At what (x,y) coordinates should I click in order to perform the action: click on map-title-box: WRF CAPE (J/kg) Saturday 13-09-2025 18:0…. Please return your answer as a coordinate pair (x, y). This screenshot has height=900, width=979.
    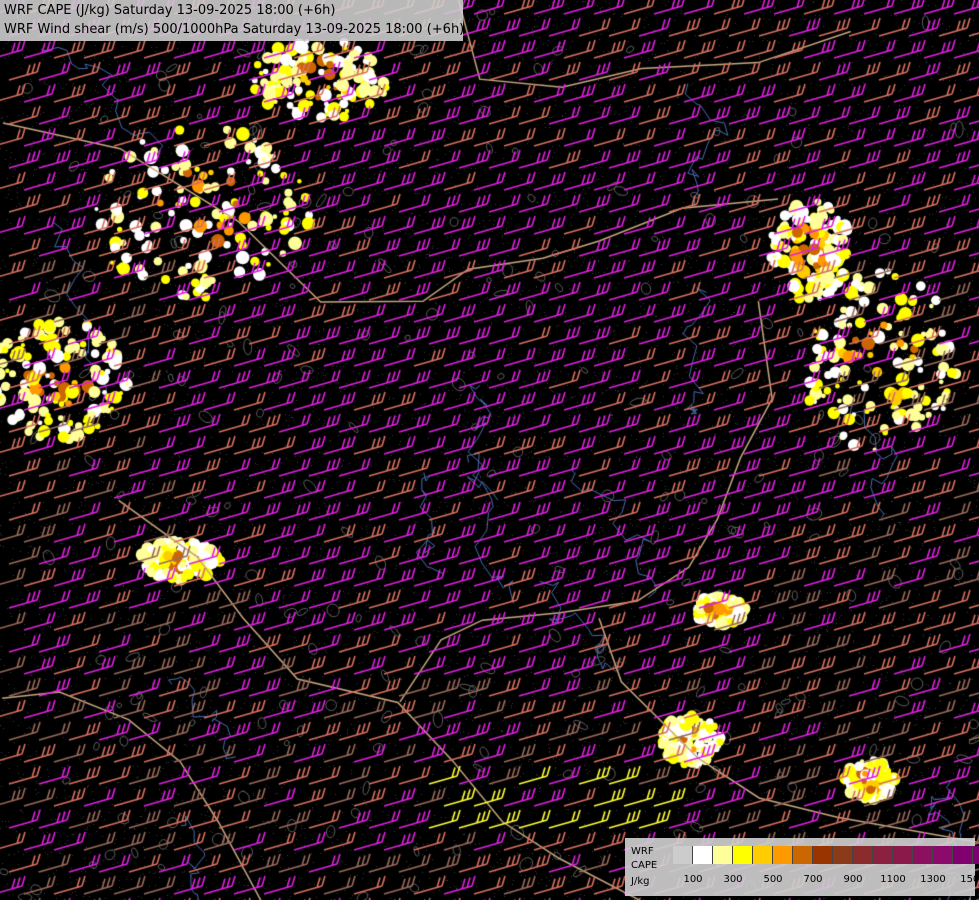
    Looking at the image, I should click on (232, 20).